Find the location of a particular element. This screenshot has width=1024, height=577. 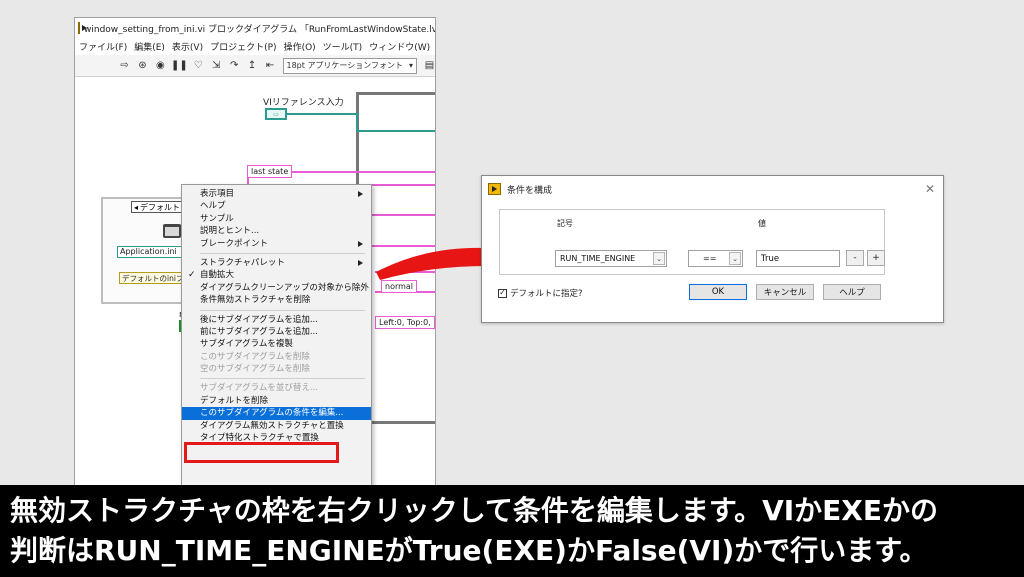

add-condition-button: + is located at coordinates (876, 258).